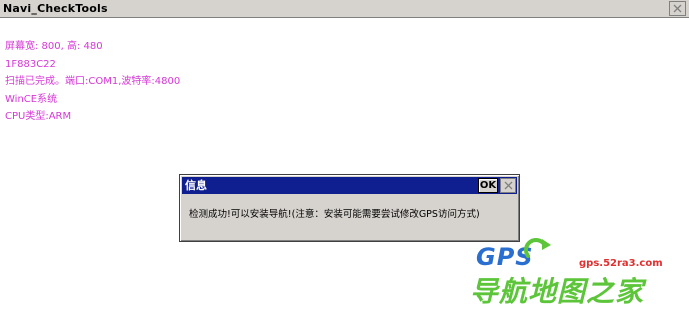 This screenshot has width=689, height=317. Describe the element at coordinates (196, 185) in the screenshot. I see `dialog-title: 信息` at that location.